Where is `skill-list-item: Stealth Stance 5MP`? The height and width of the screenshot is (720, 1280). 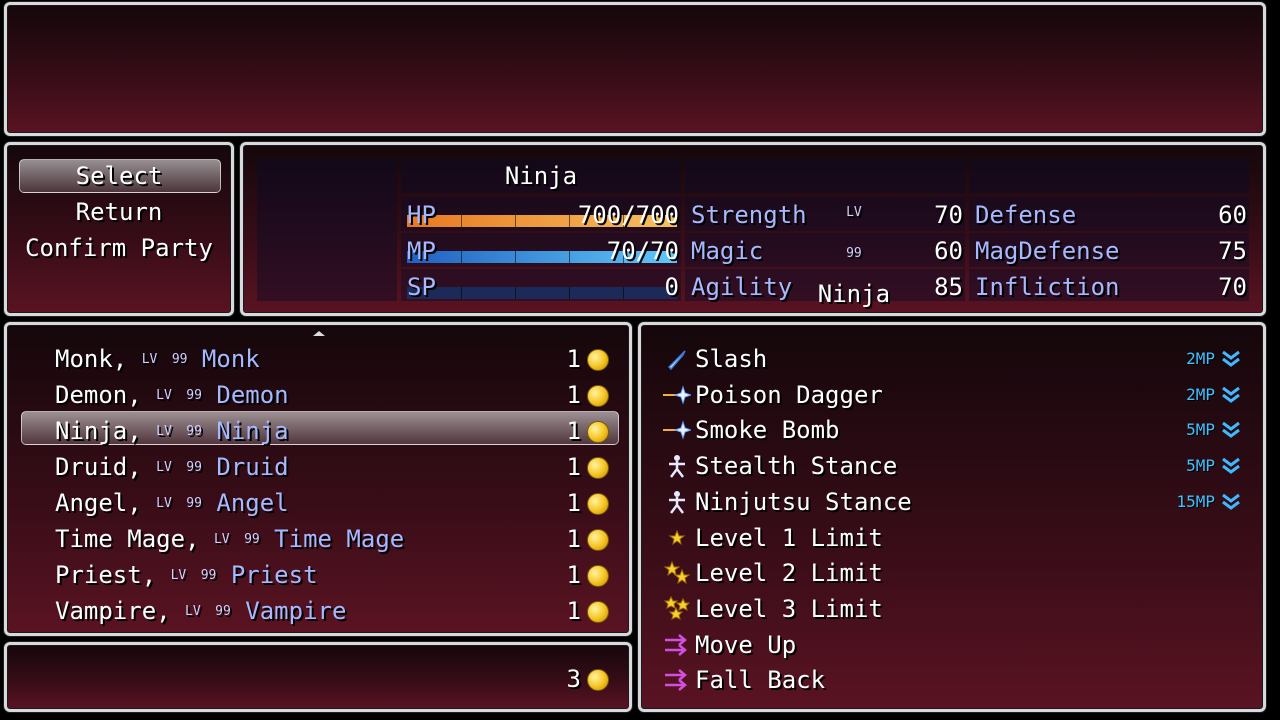 skill-list-item: Stealth Stance 5MP is located at coordinates (954, 466).